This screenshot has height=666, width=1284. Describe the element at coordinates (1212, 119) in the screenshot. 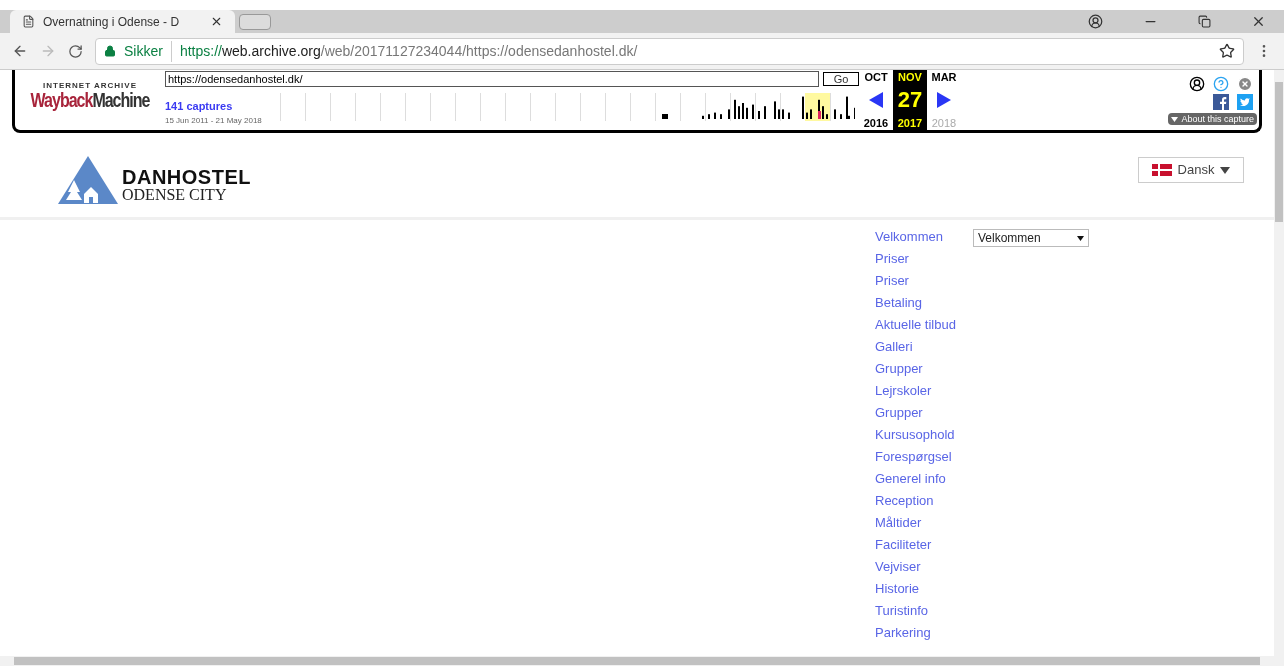

I see `about-capture-button: About this capture` at that location.